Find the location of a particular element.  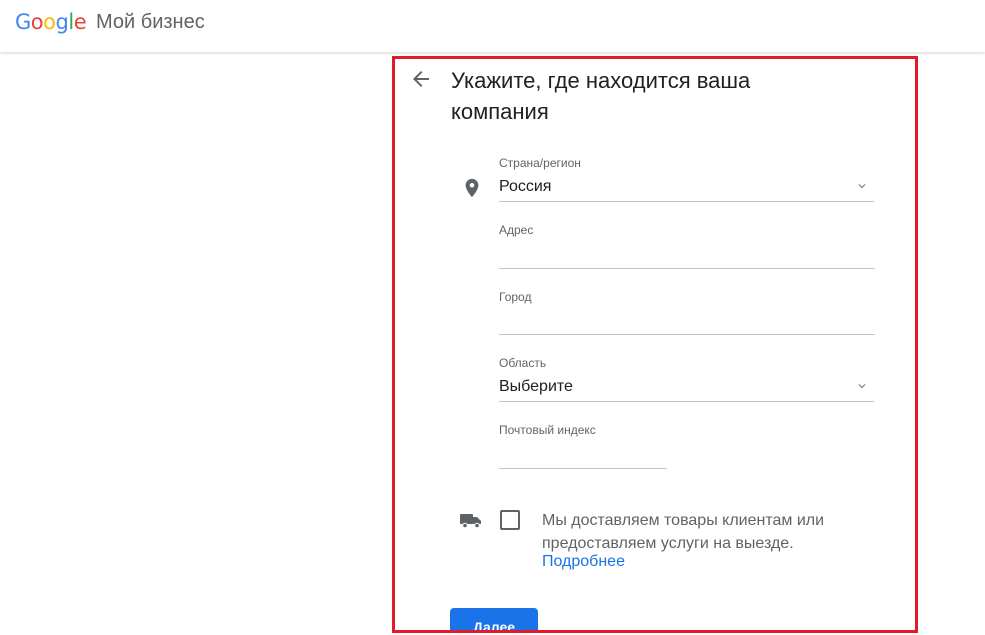

back-arrow-icon is located at coordinates (421, 79).